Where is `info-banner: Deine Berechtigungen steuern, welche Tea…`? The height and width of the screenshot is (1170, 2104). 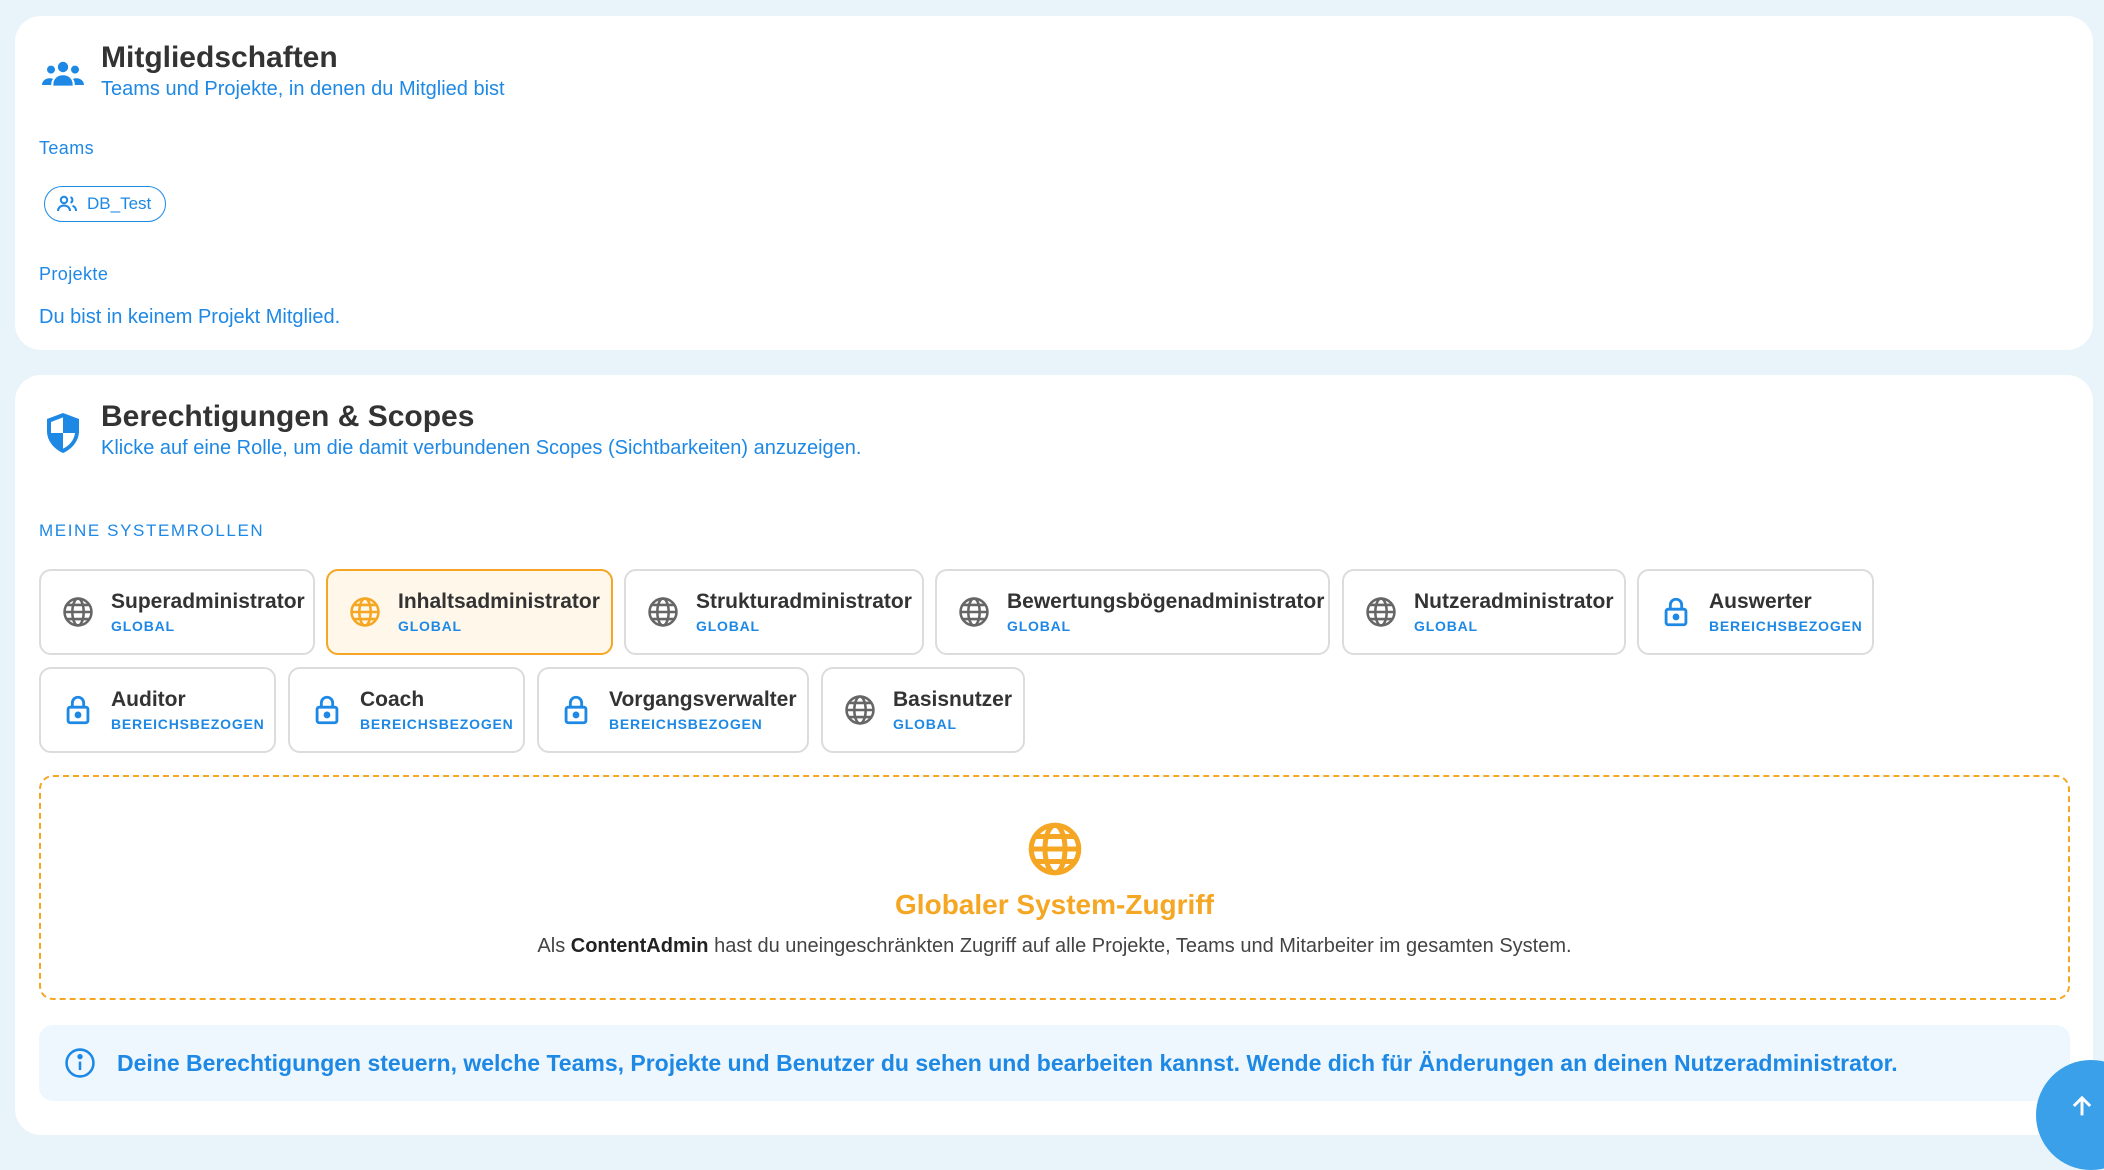
info-banner: Deine Berechtigungen steuern, welche Tea… is located at coordinates (1054, 1063).